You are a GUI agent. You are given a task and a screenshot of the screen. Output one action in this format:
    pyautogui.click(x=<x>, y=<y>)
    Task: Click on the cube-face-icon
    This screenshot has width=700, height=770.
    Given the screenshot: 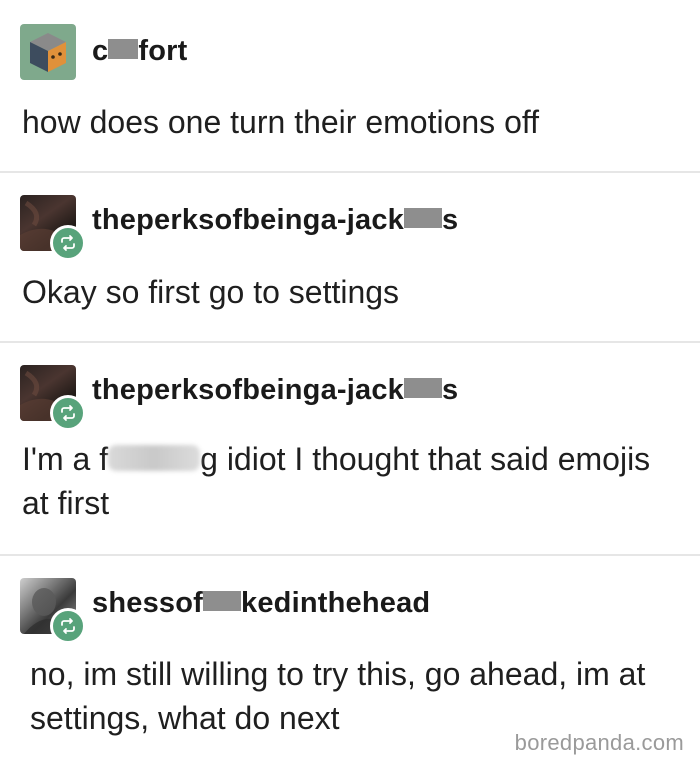 What is the action you would take?
    pyautogui.click(x=48, y=52)
    